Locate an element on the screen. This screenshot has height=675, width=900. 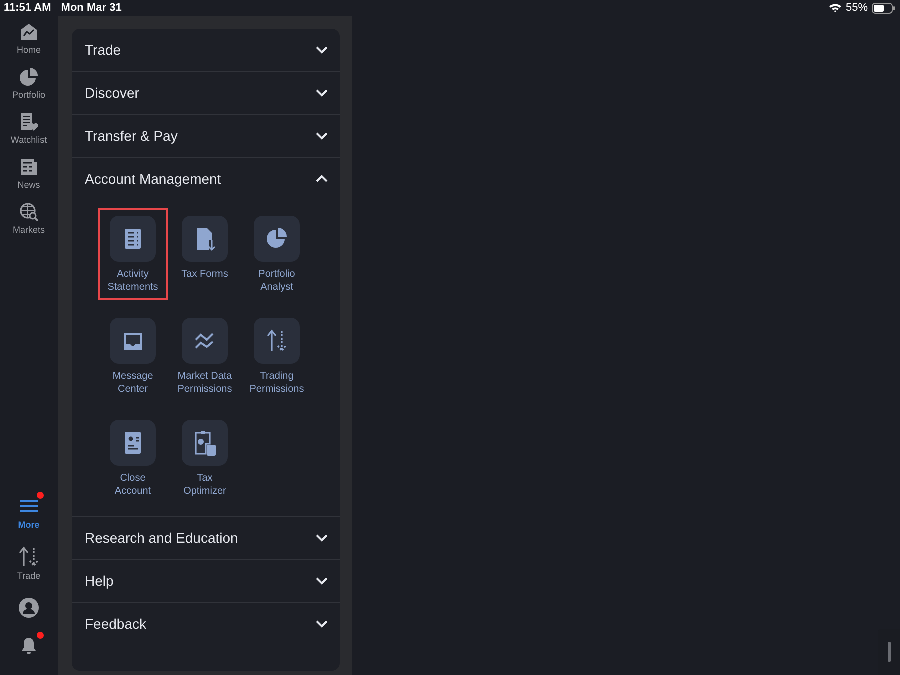
inbox-icon is located at coordinates (133, 341).